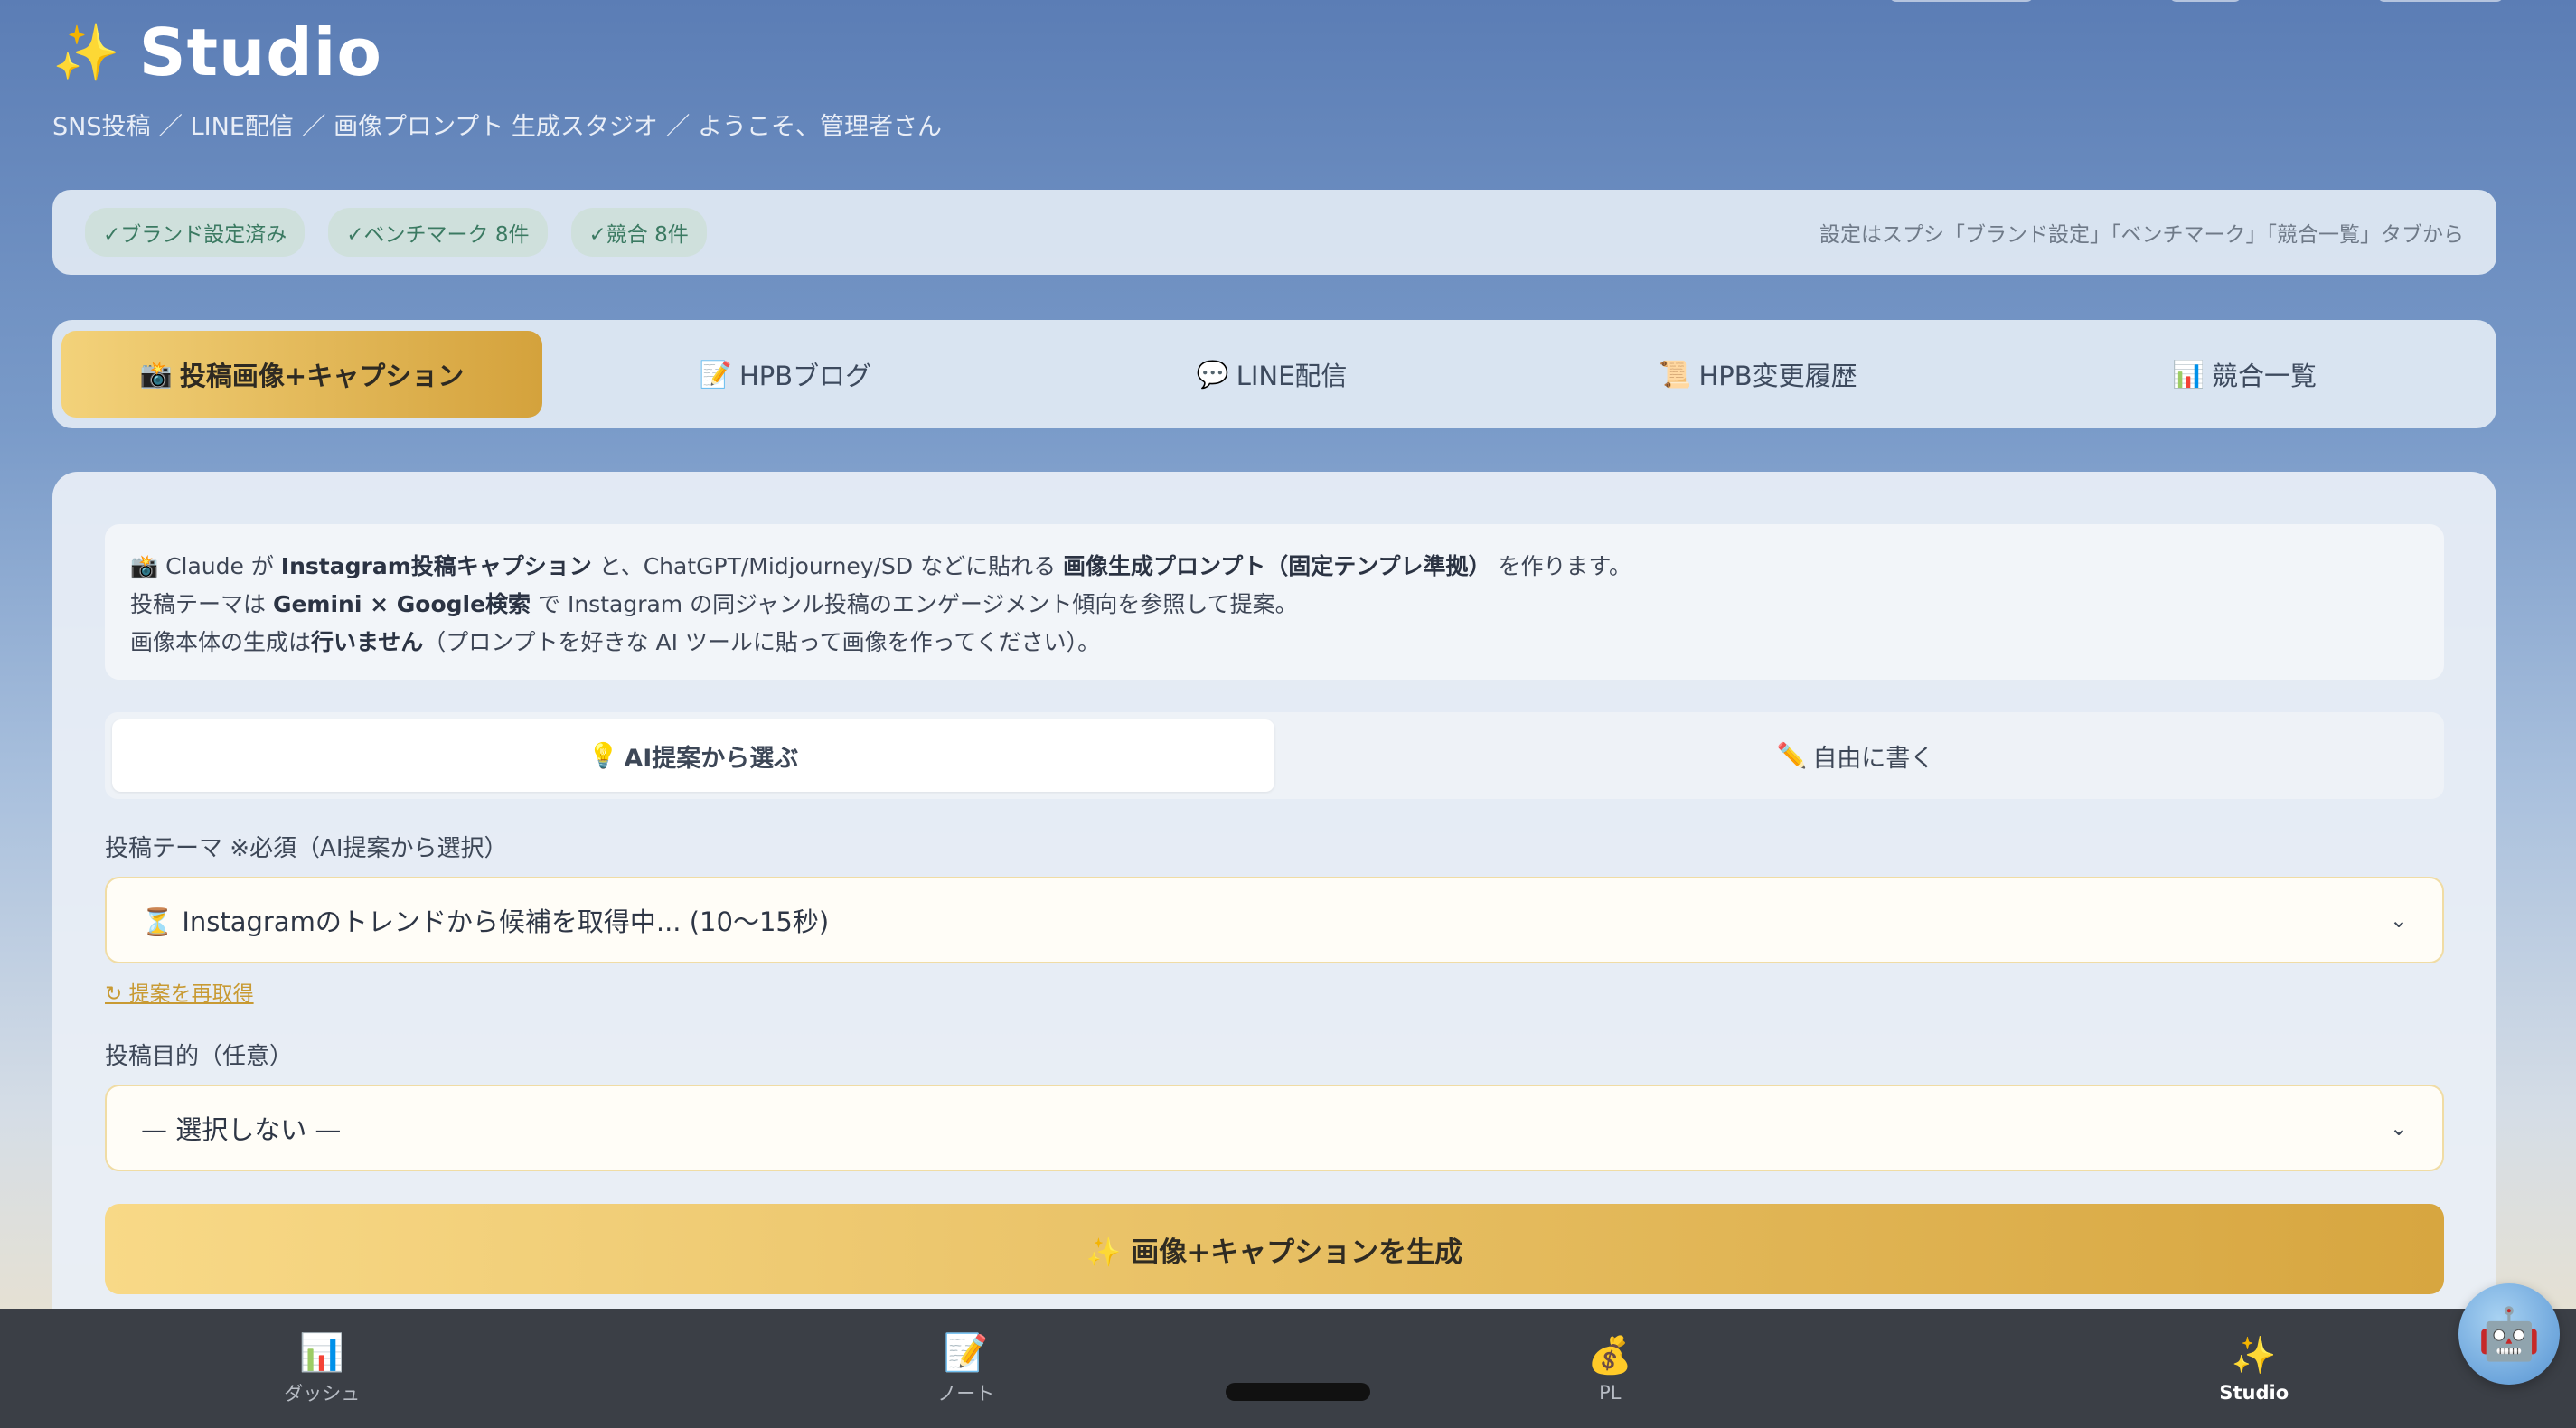 The width and height of the screenshot is (2576, 1428). What do you see at coordinates (497, 52) in the screenshot?
I see `page-title: ✨ Studio` at bounding box center [497, 52].